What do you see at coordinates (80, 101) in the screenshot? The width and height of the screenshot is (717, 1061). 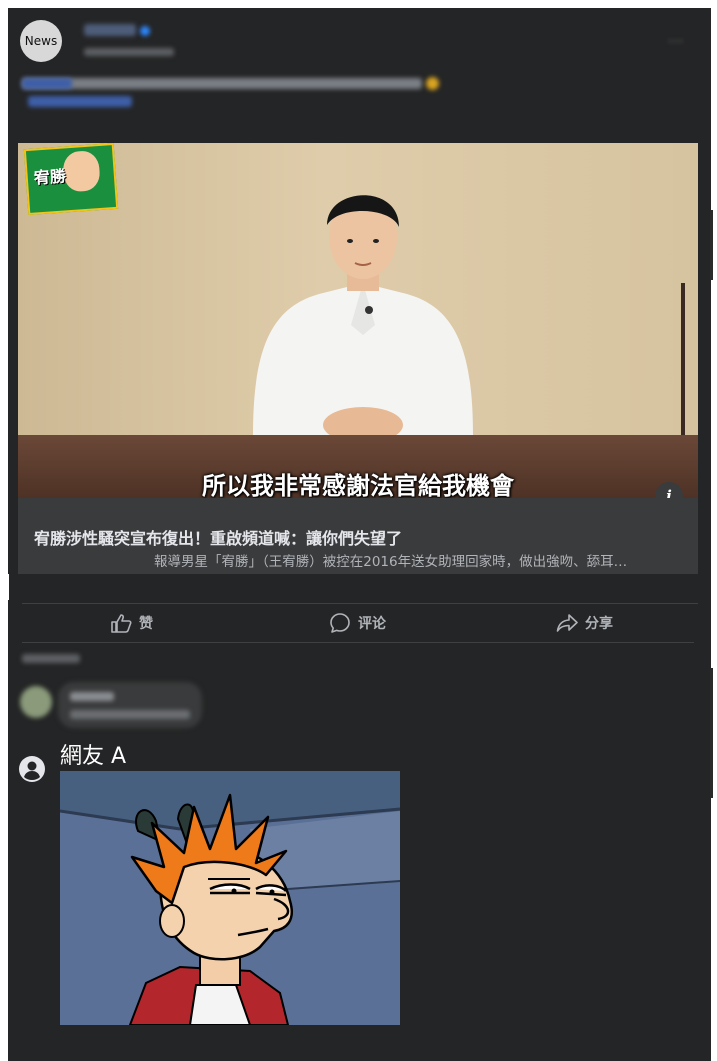 I see `post-link-blurred` at bounding box center [80, 101].